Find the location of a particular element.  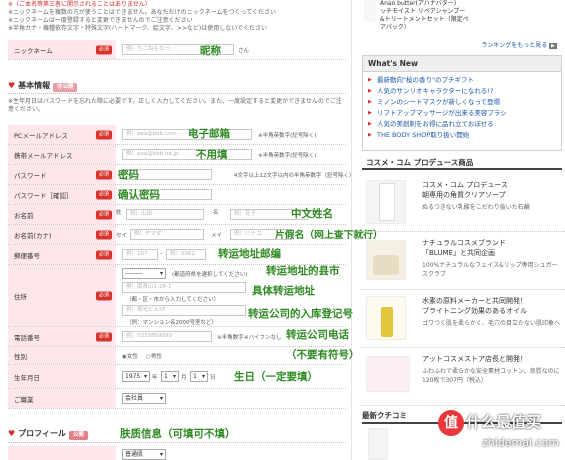

produce-title: コスメ・コム プロデュース商品 is located at coordinates (420, 162).